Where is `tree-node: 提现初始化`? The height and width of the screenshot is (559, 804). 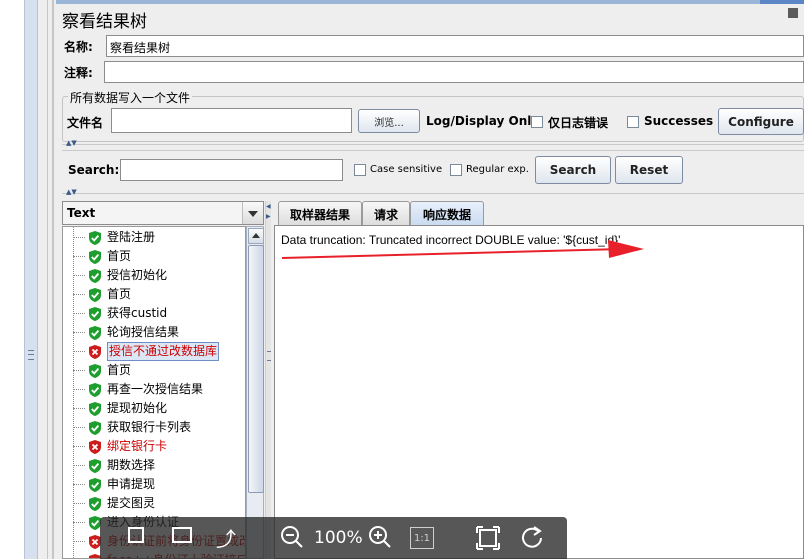
tree-node: 提现初始化 is located at coordinates (154, 408).